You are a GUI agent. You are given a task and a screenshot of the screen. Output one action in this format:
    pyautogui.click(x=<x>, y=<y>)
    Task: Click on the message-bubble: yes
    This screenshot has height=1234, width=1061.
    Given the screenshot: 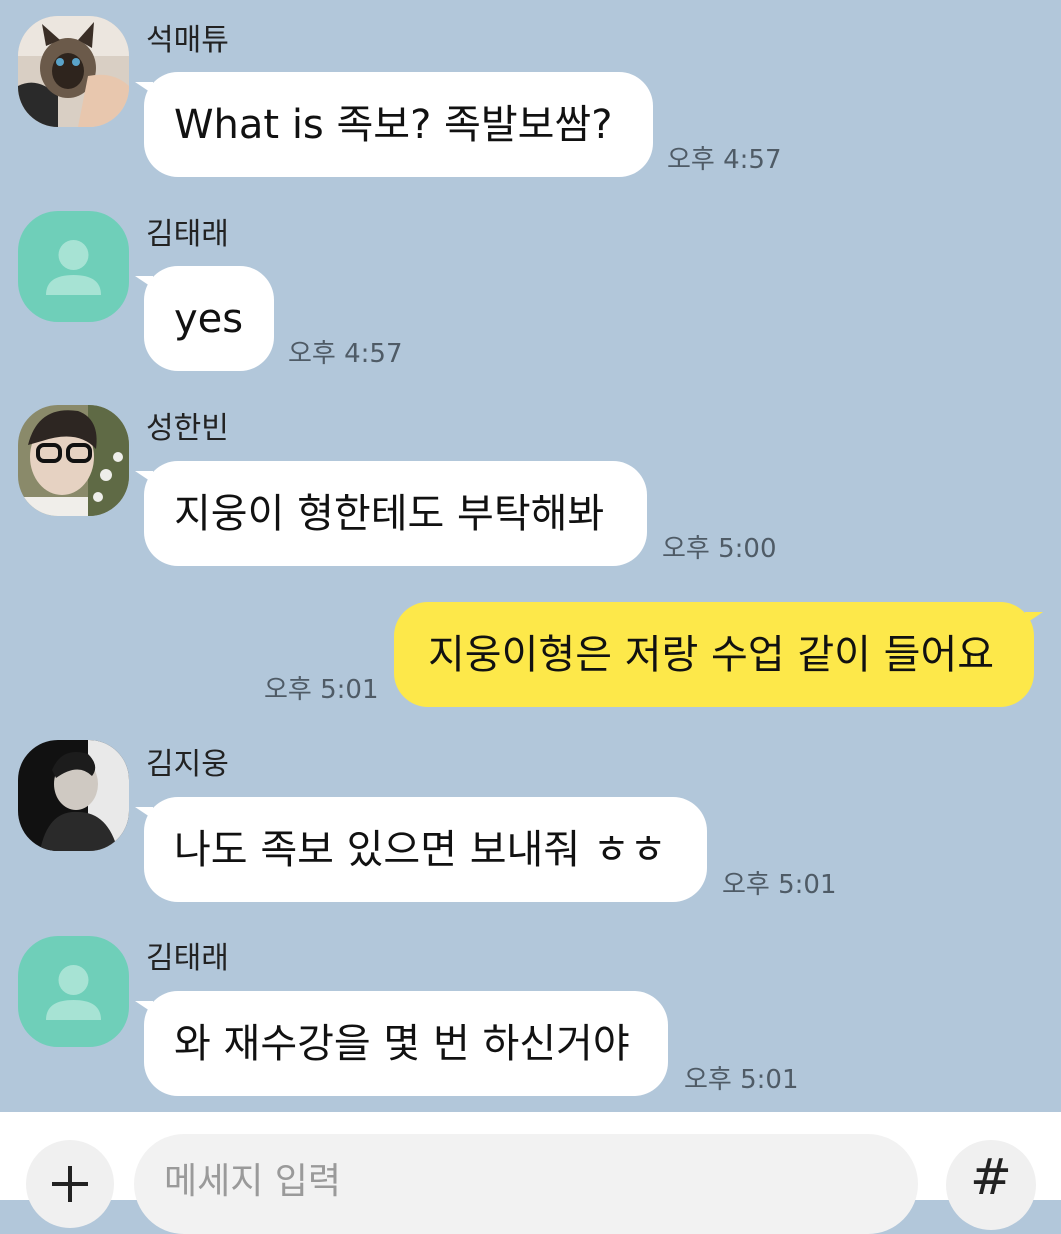 What is the action you would take?
    pyautogui.click(x=204, y=318)
    